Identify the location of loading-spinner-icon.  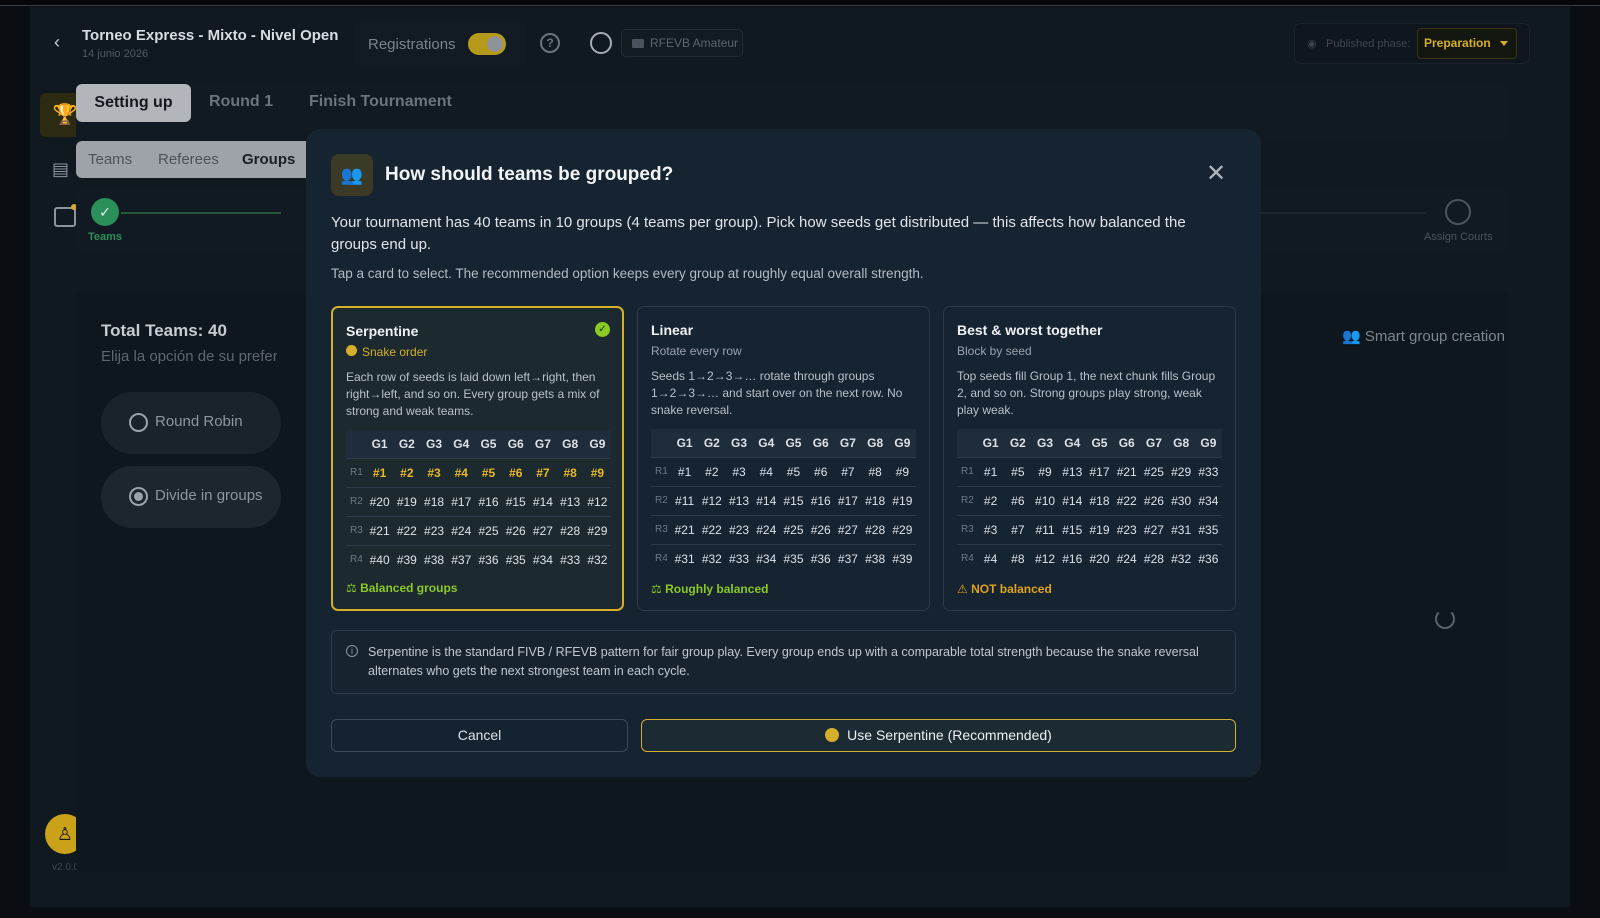
(1445, 619).